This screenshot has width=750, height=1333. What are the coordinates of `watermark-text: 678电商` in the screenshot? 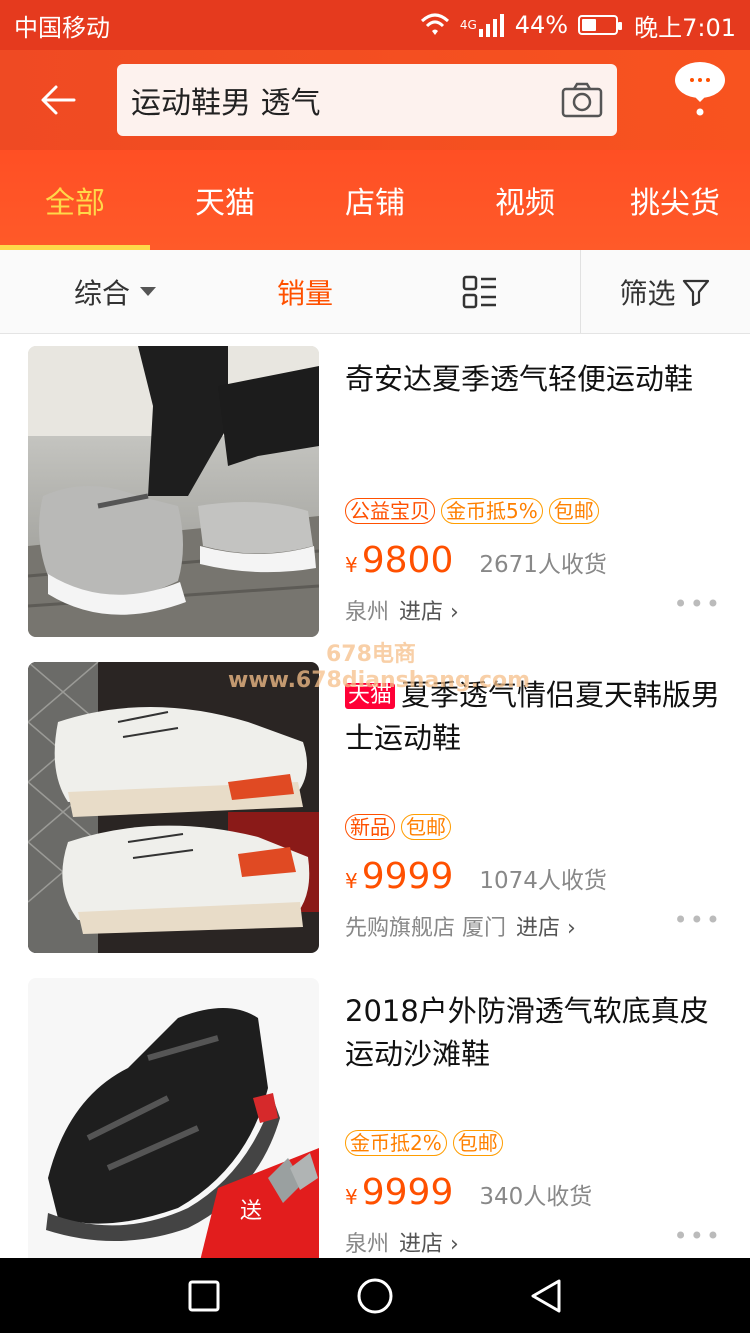 It's located at (371, 654).